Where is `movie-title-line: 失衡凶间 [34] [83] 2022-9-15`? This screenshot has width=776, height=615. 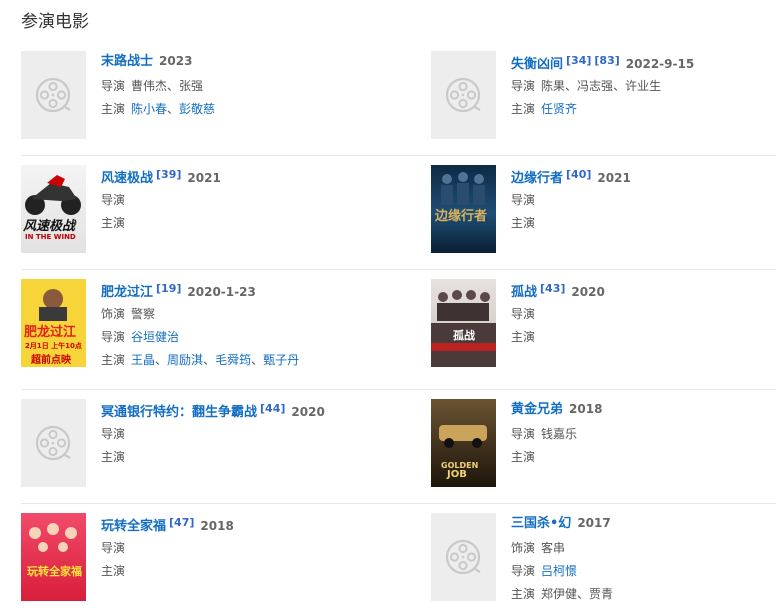 movie-title-line: 失衡凶间 [34] [83] 2022-9-15 is located at coordinates (641, 61).